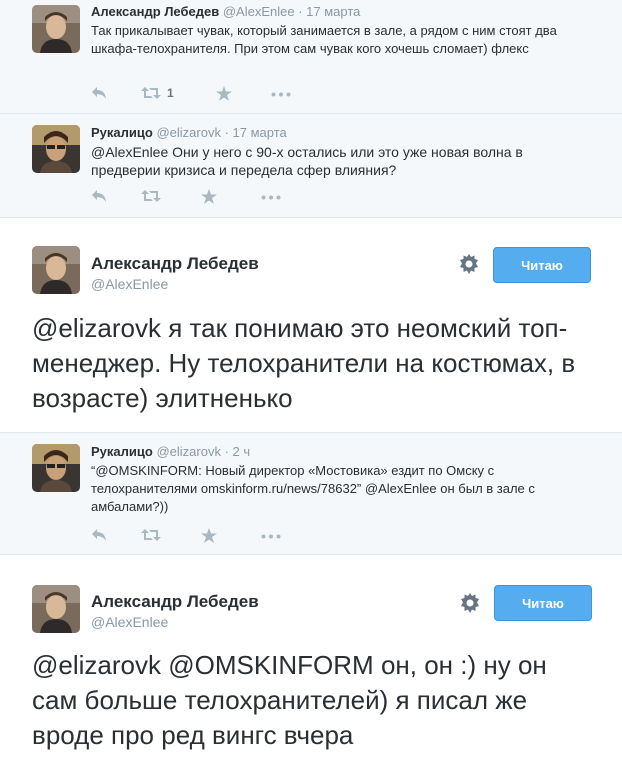  I want to click on tweet-header: Александр Лебедев @AlexEnlee · 17 марта, so click(225, 11).